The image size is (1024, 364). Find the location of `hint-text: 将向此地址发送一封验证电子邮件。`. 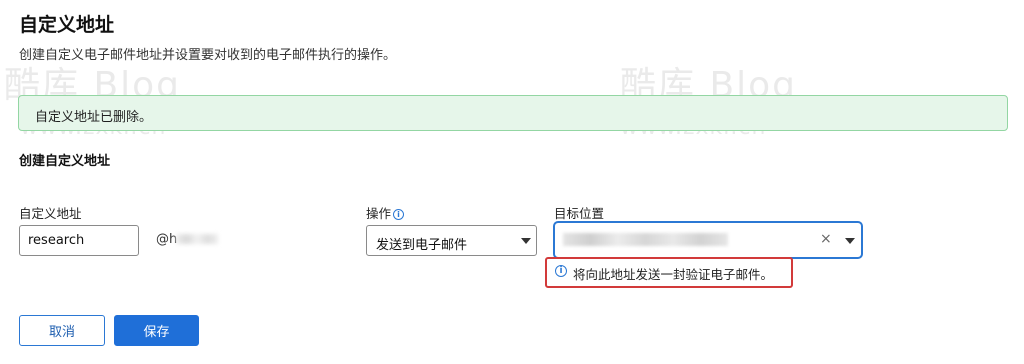

hint-text: 将向此地址发送一封验证电子邮件。 is located at coordinates (673, 274).